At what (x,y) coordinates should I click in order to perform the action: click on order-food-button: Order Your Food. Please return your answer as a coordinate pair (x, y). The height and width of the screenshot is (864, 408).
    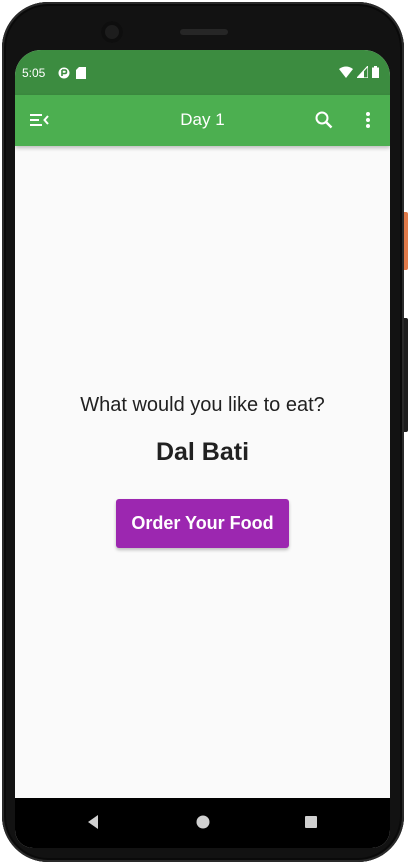
    Looking at the image, I should click on (202, 523).